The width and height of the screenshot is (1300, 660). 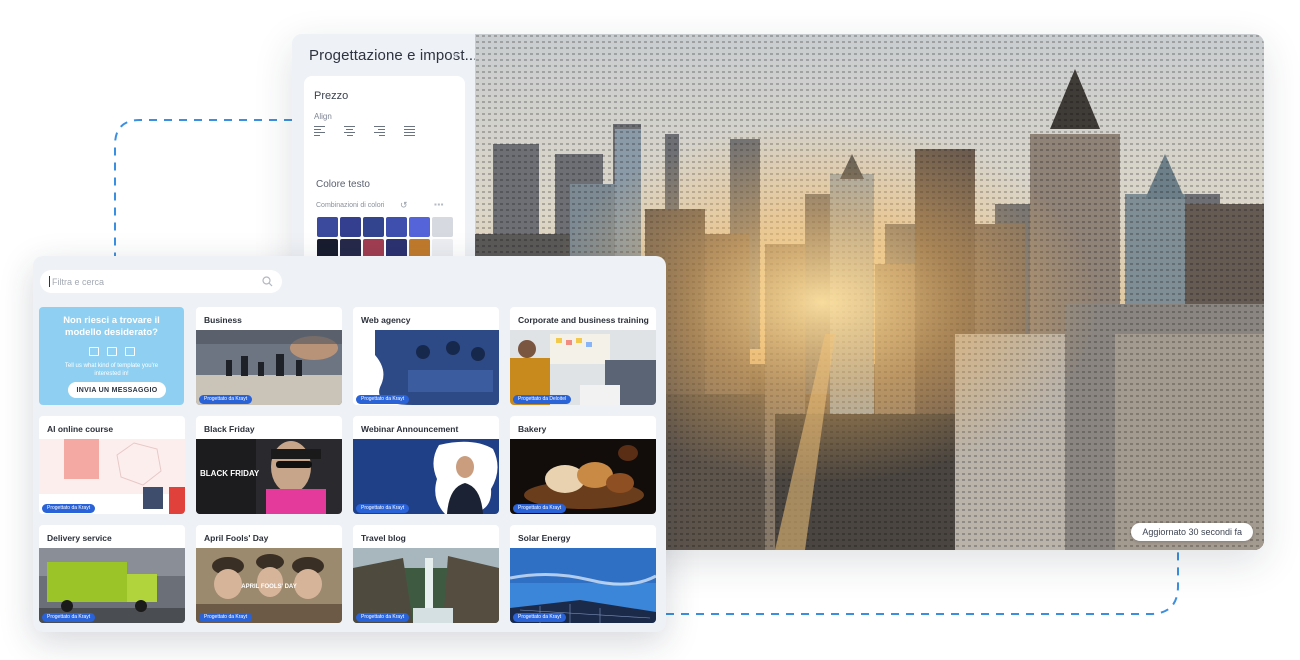 I want to click on text-caret, so click(x=49, y=281).